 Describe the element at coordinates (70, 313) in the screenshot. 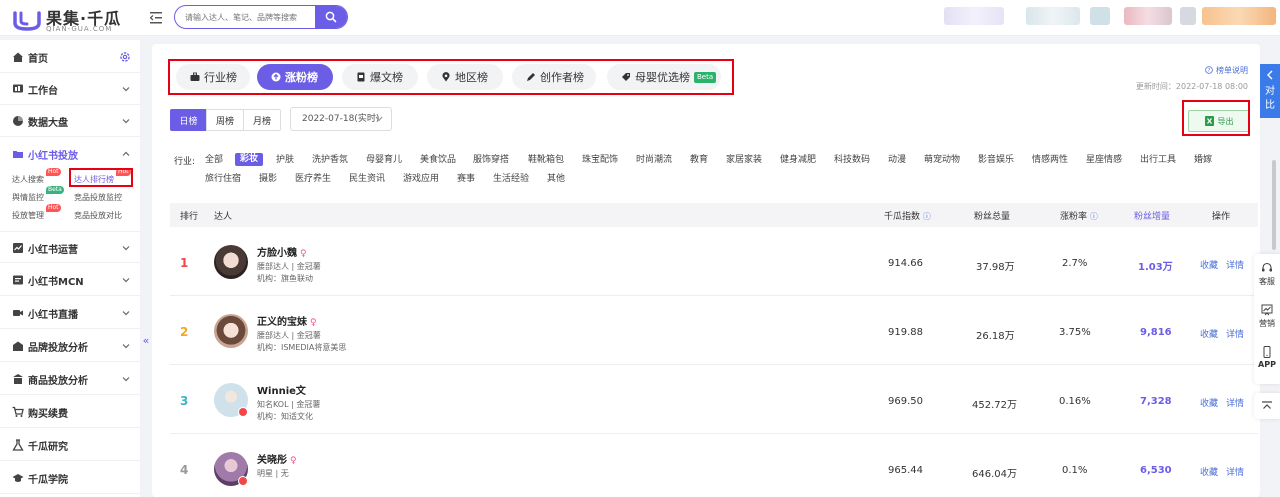

I see `sidebar-item-xhs-live: 小红书直播` at that location.